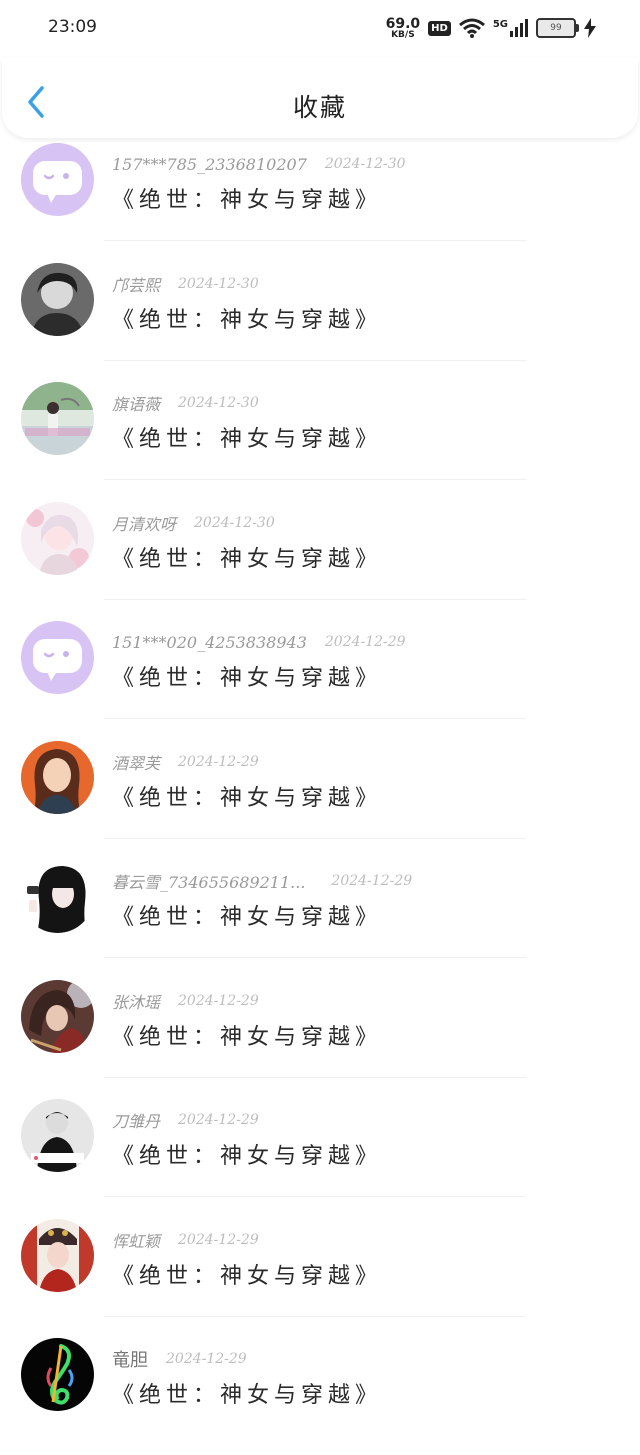  Describe the element at coordinates (320, 29) in the screenshot. I see `status-bar: 23:09 69.0 KB/S HD 5G 99` at that location.